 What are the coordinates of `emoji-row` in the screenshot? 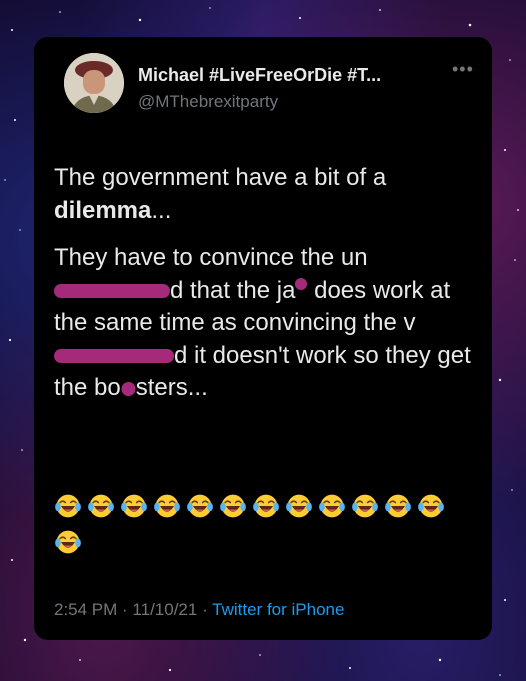 It's located at (266, 528).